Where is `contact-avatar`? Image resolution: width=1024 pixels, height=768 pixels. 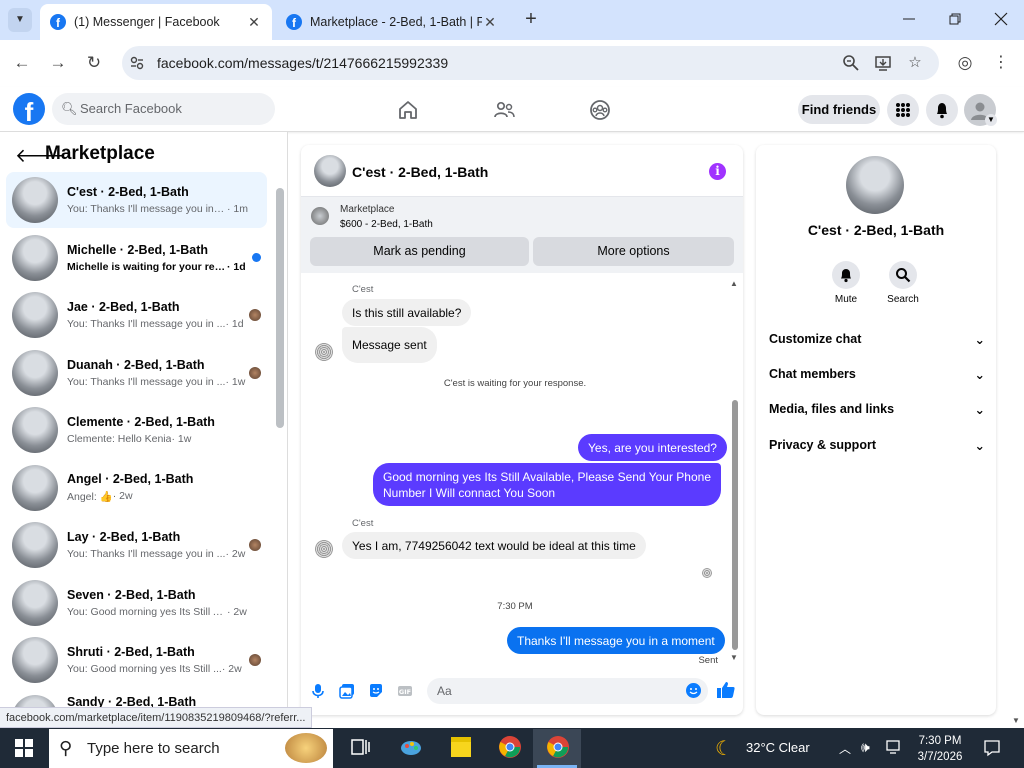 contact-avatar is located at coordinates (875, 185).